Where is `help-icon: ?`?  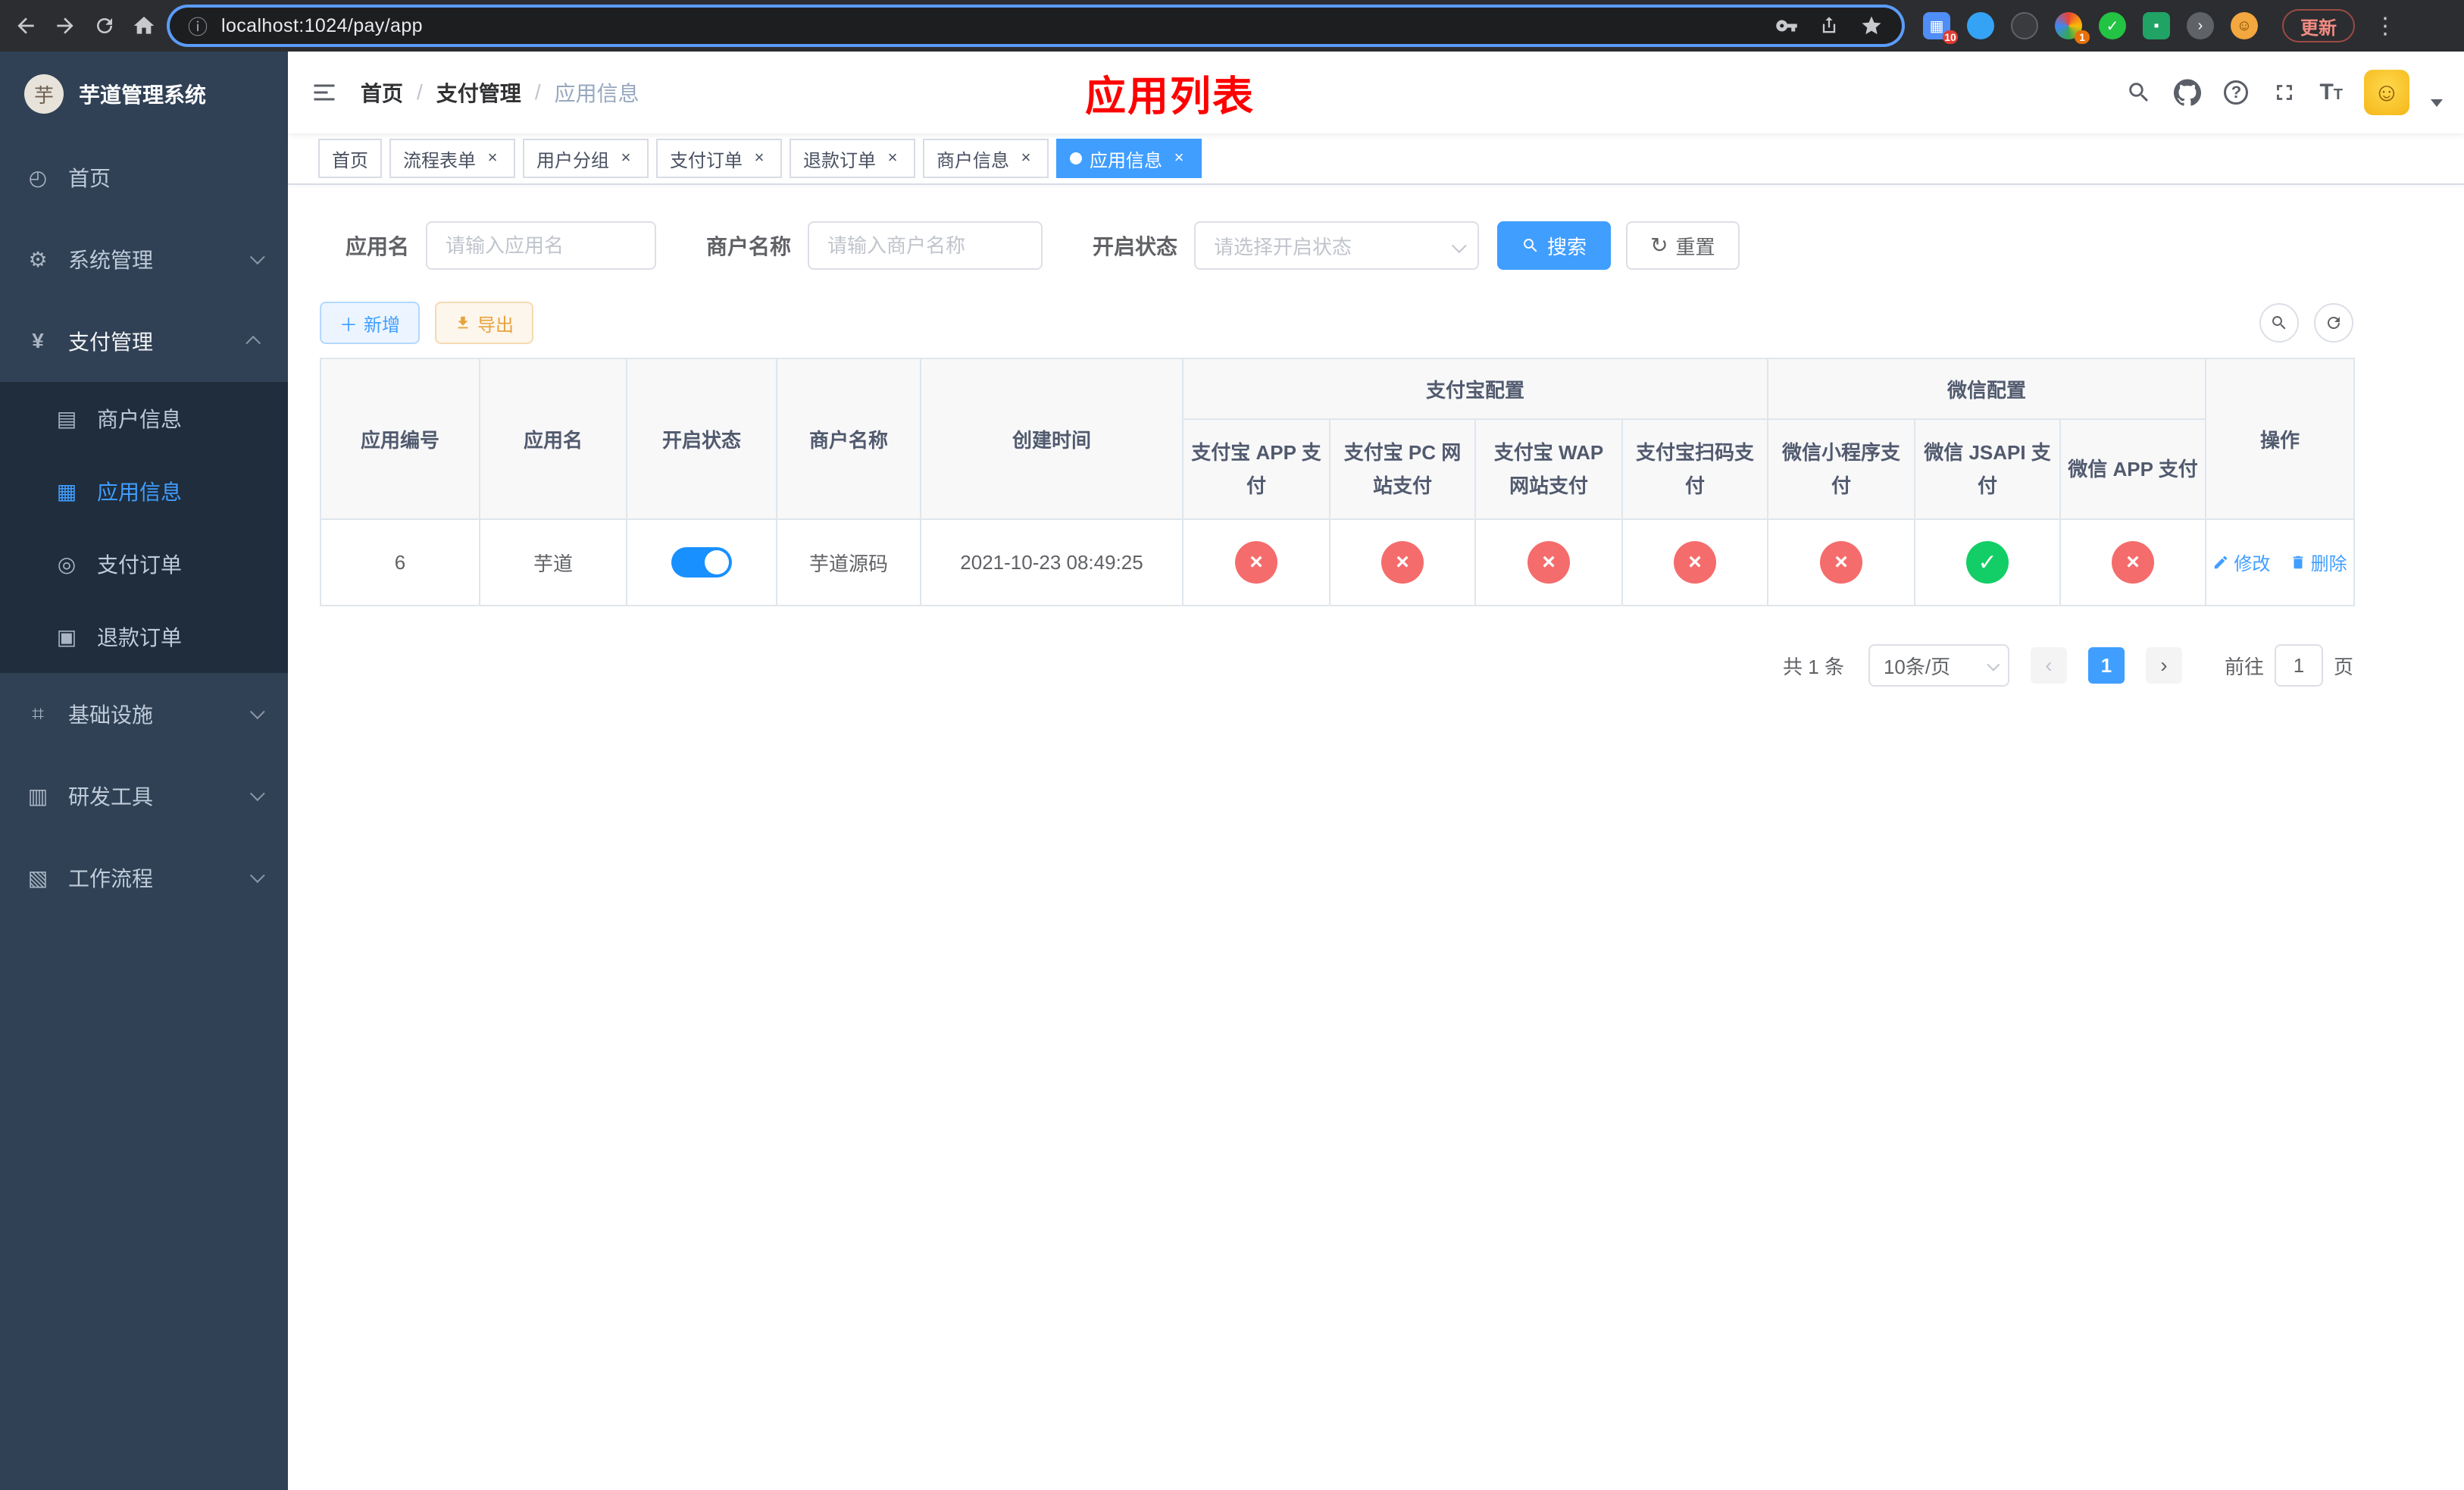
help-icon: ? is located at coordinates (2236, 92).